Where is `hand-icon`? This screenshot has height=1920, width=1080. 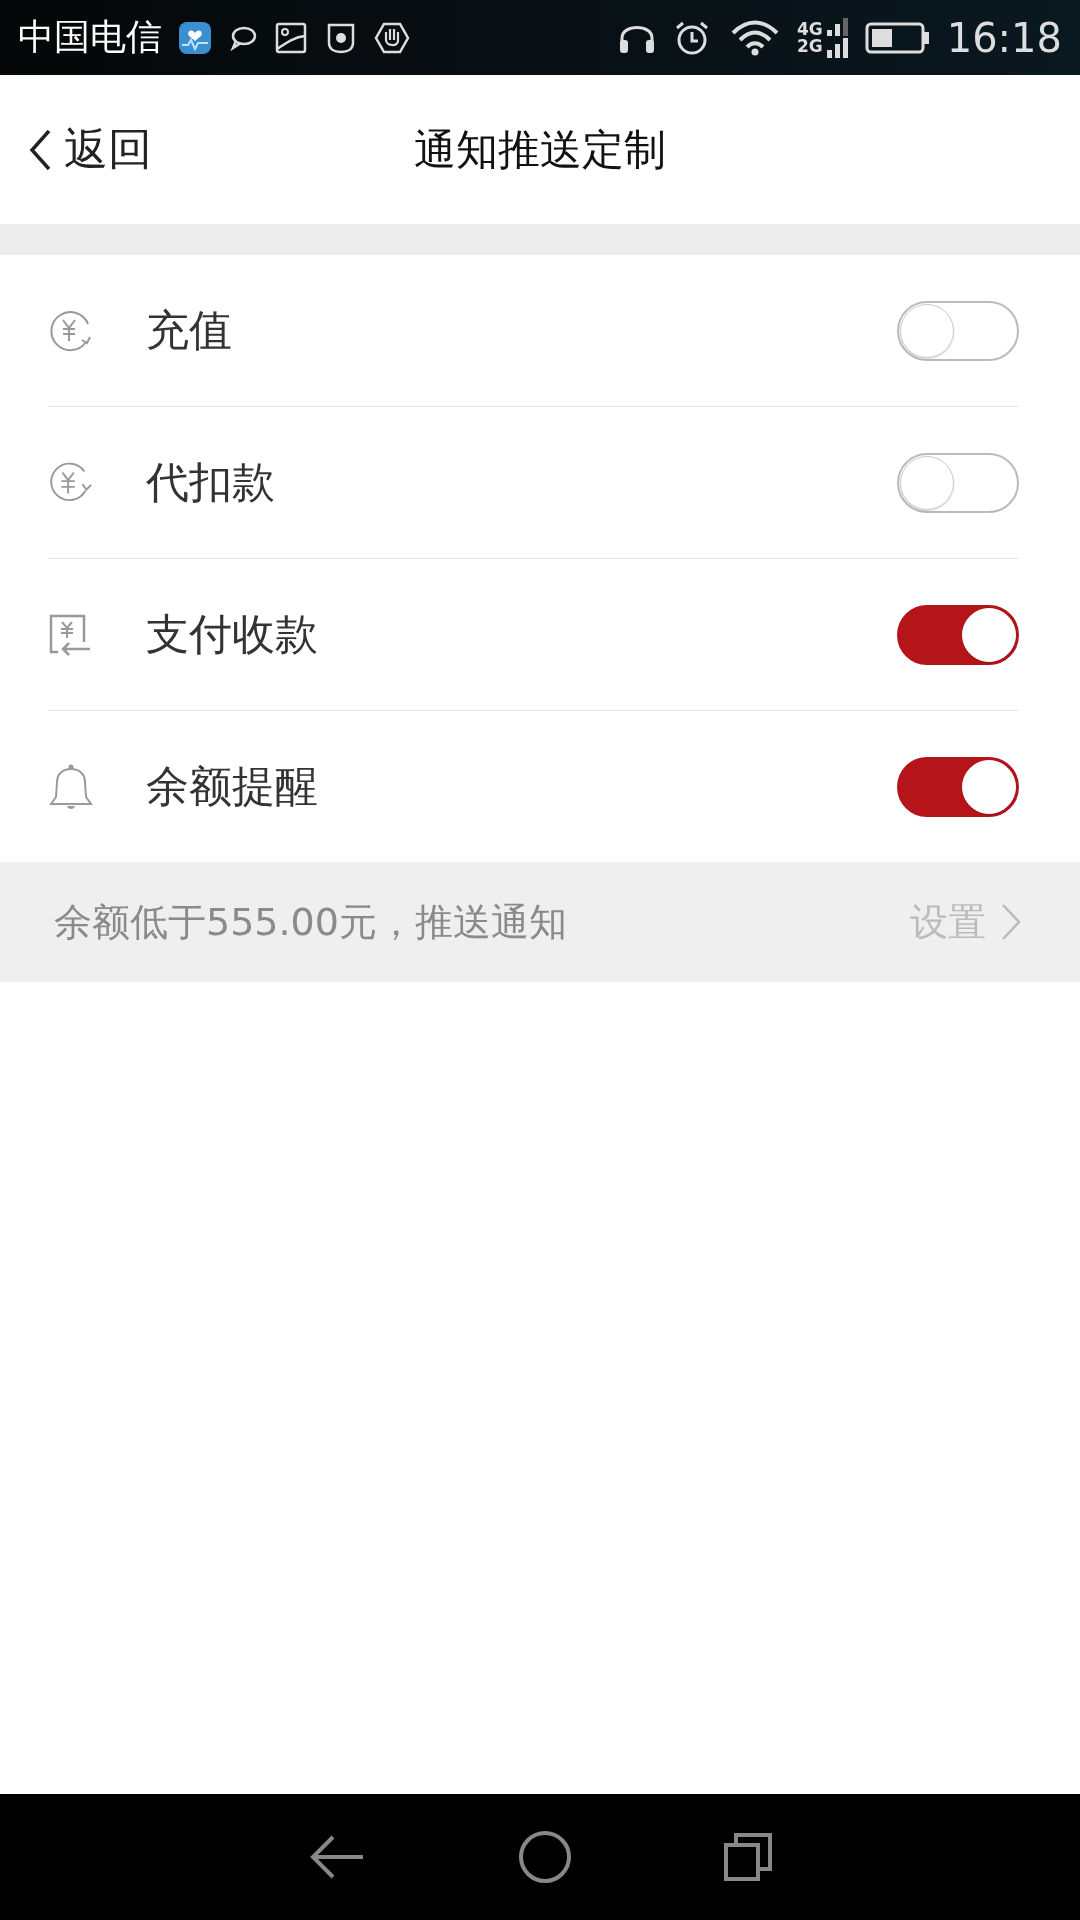 hand-icon is located at coordinates (392, 37).